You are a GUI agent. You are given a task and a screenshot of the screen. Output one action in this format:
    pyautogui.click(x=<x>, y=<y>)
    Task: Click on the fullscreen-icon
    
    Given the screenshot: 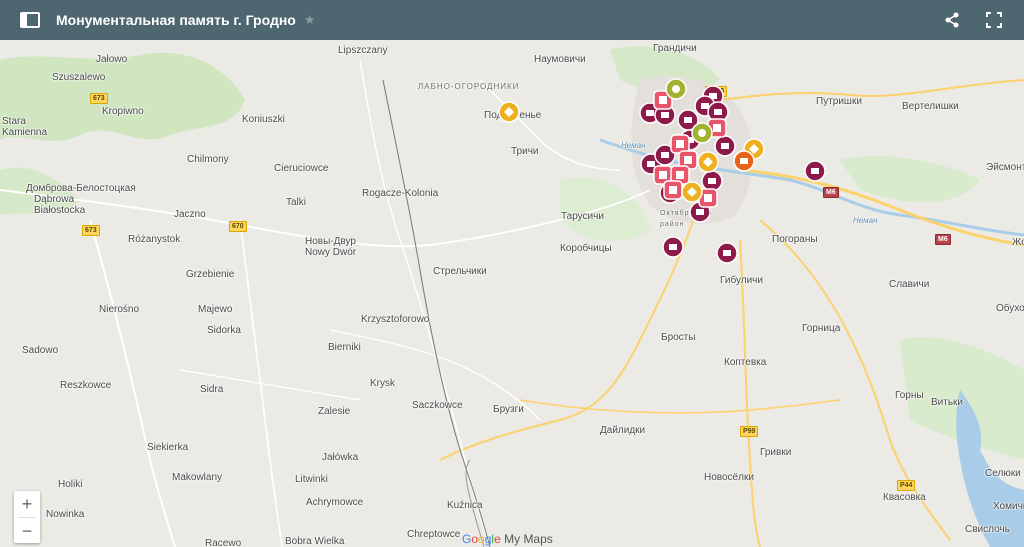 What is the action you would take?
    pyautogui.click(x=994, y=20)
    